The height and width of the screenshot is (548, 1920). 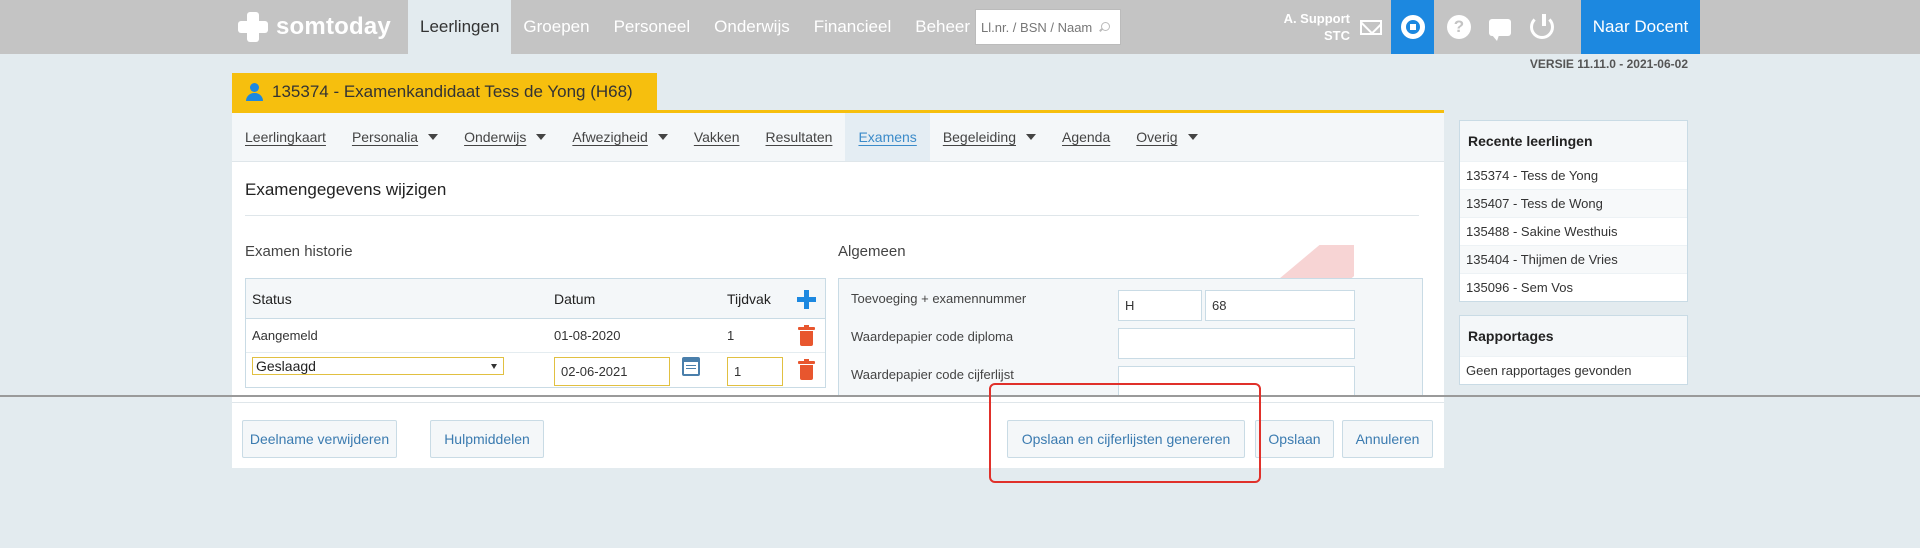 I want to click on add-icon, so click(x=806, y=299).